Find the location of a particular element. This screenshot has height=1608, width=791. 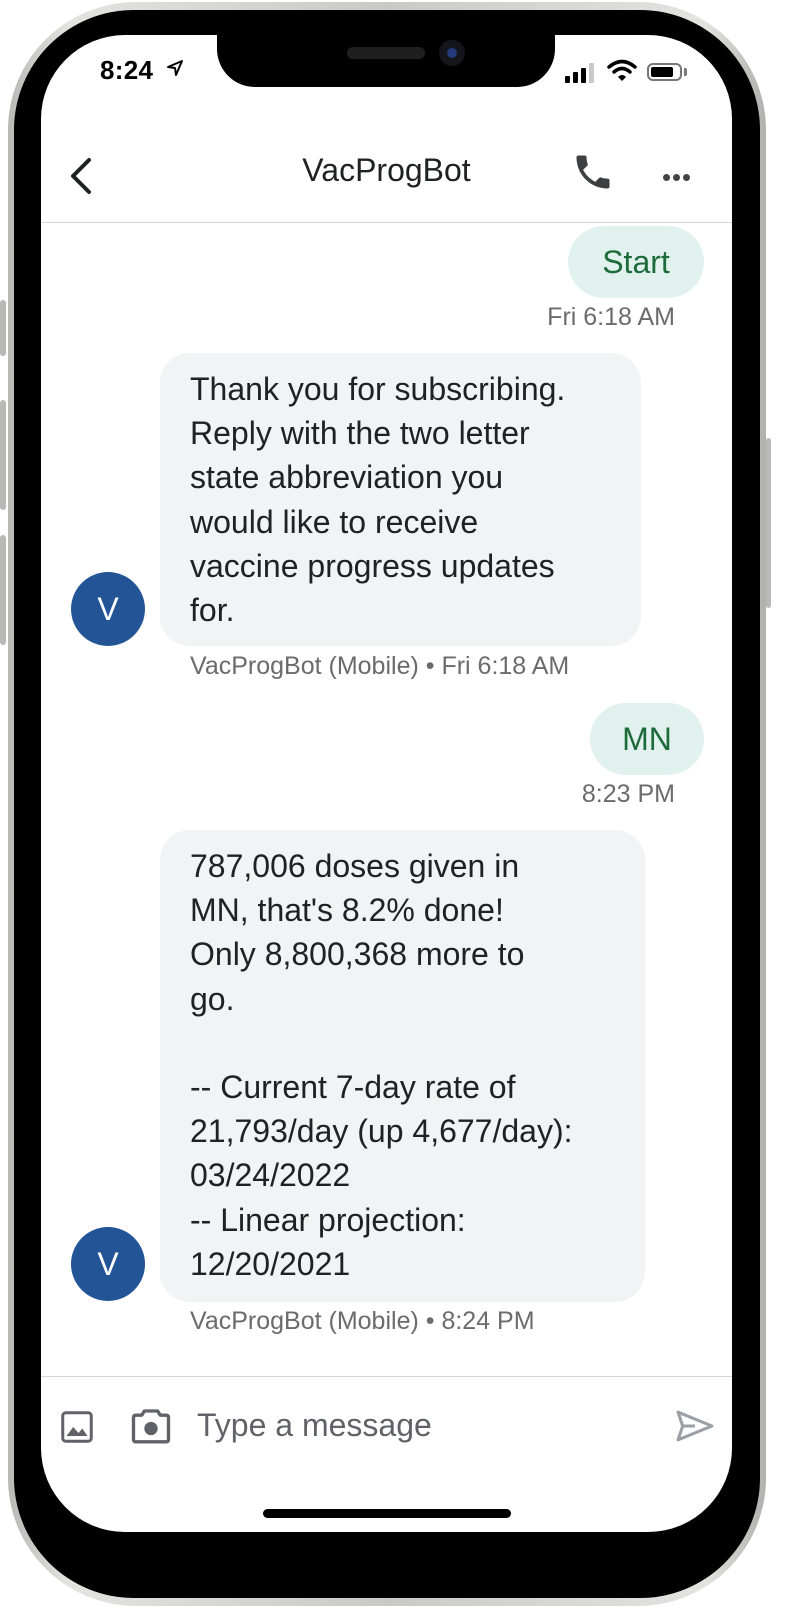

message-input: Type a message is located at coordinates (314, 1425).